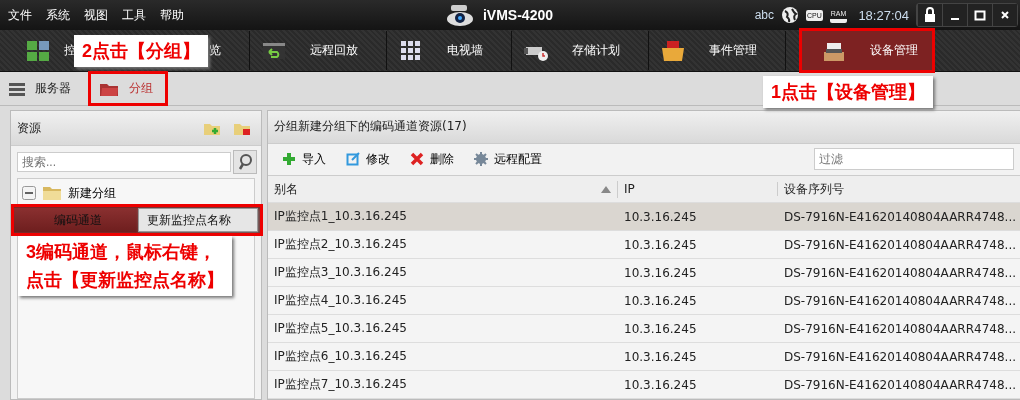  I want to click on maximize-icon, so click(979, 15).